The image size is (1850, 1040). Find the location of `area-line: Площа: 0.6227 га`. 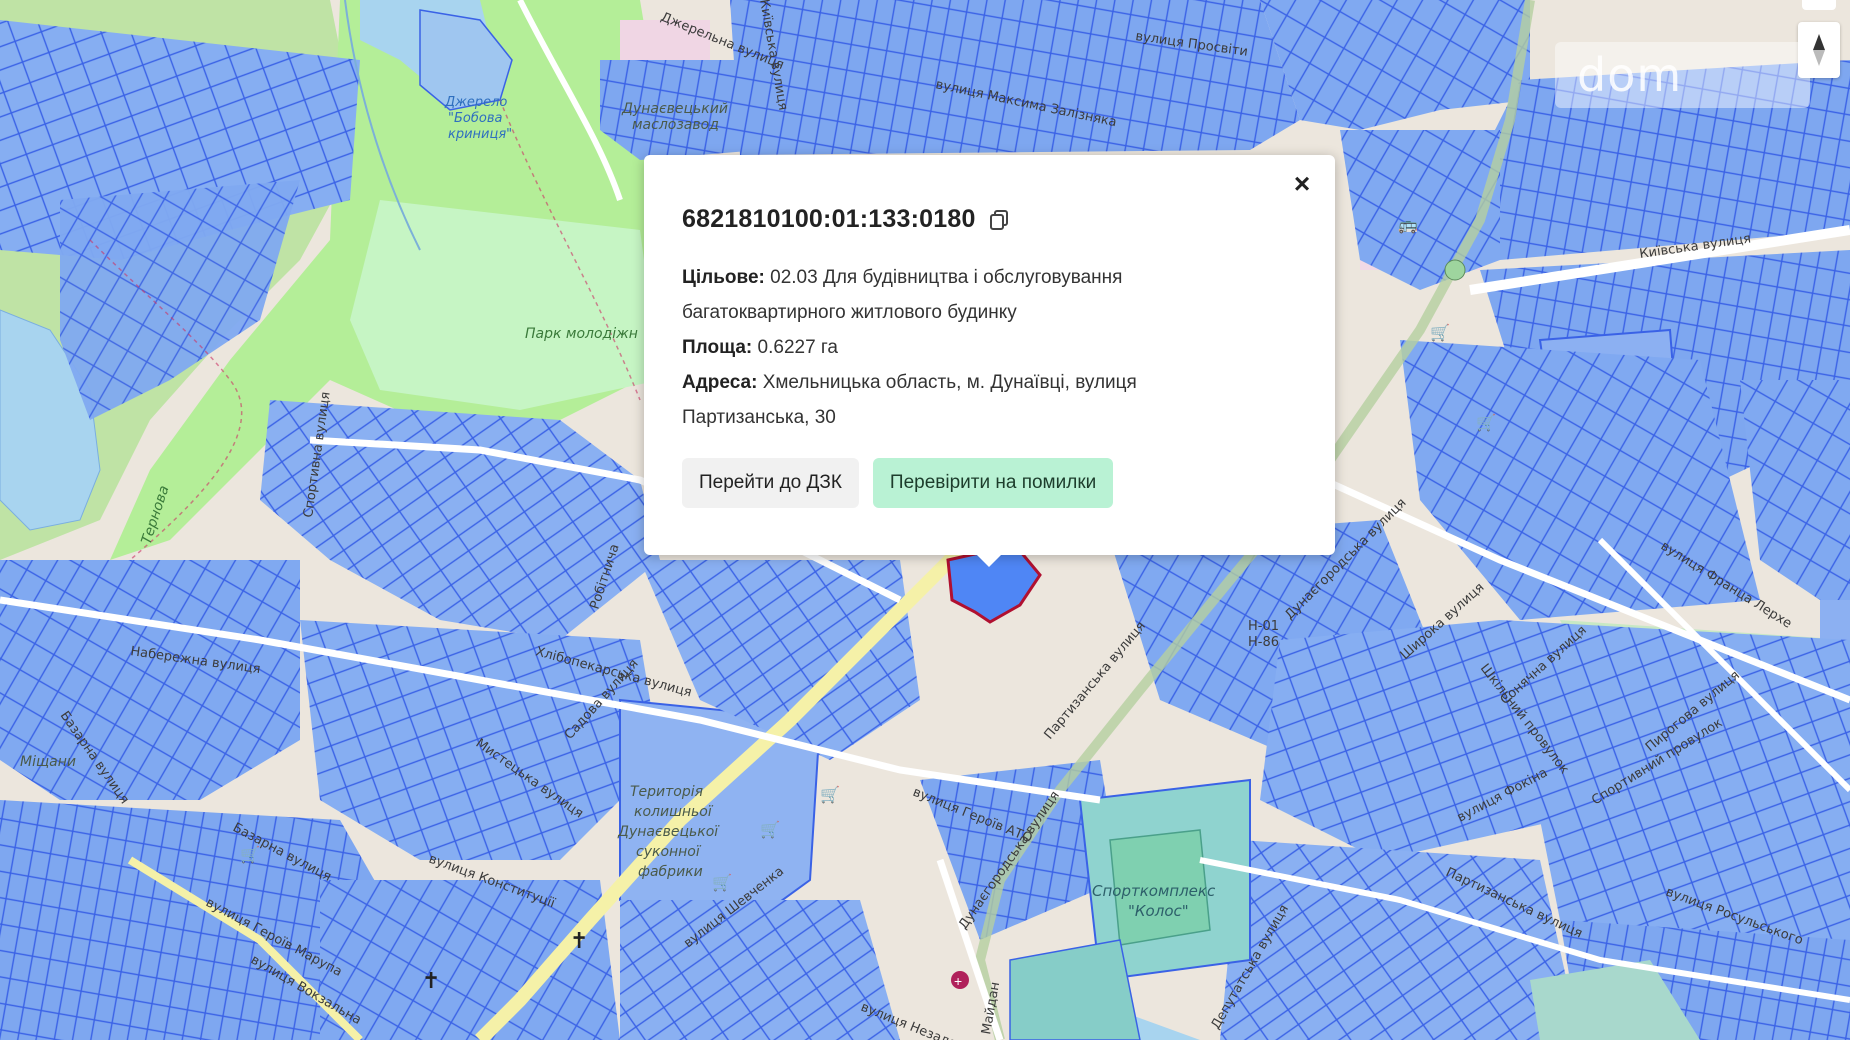

area-line: Площа: 0.6227 га is located at coordinates (989, 347).